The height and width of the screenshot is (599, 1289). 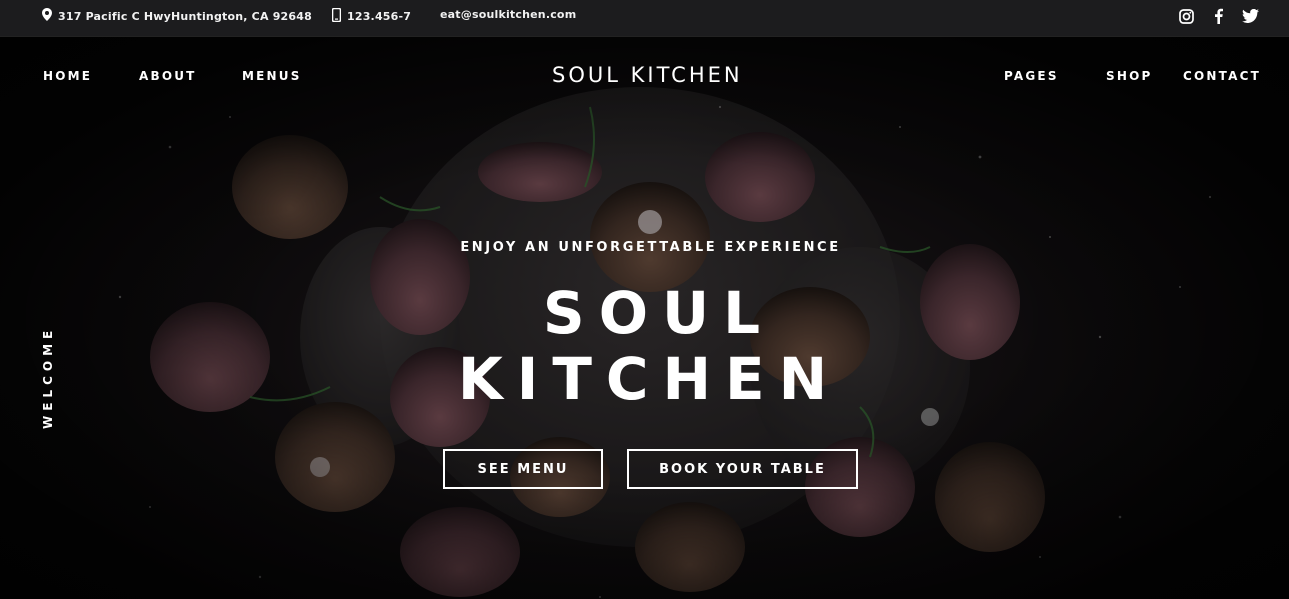 I want to click on twitter-icon, so click(x=1250, y=16).